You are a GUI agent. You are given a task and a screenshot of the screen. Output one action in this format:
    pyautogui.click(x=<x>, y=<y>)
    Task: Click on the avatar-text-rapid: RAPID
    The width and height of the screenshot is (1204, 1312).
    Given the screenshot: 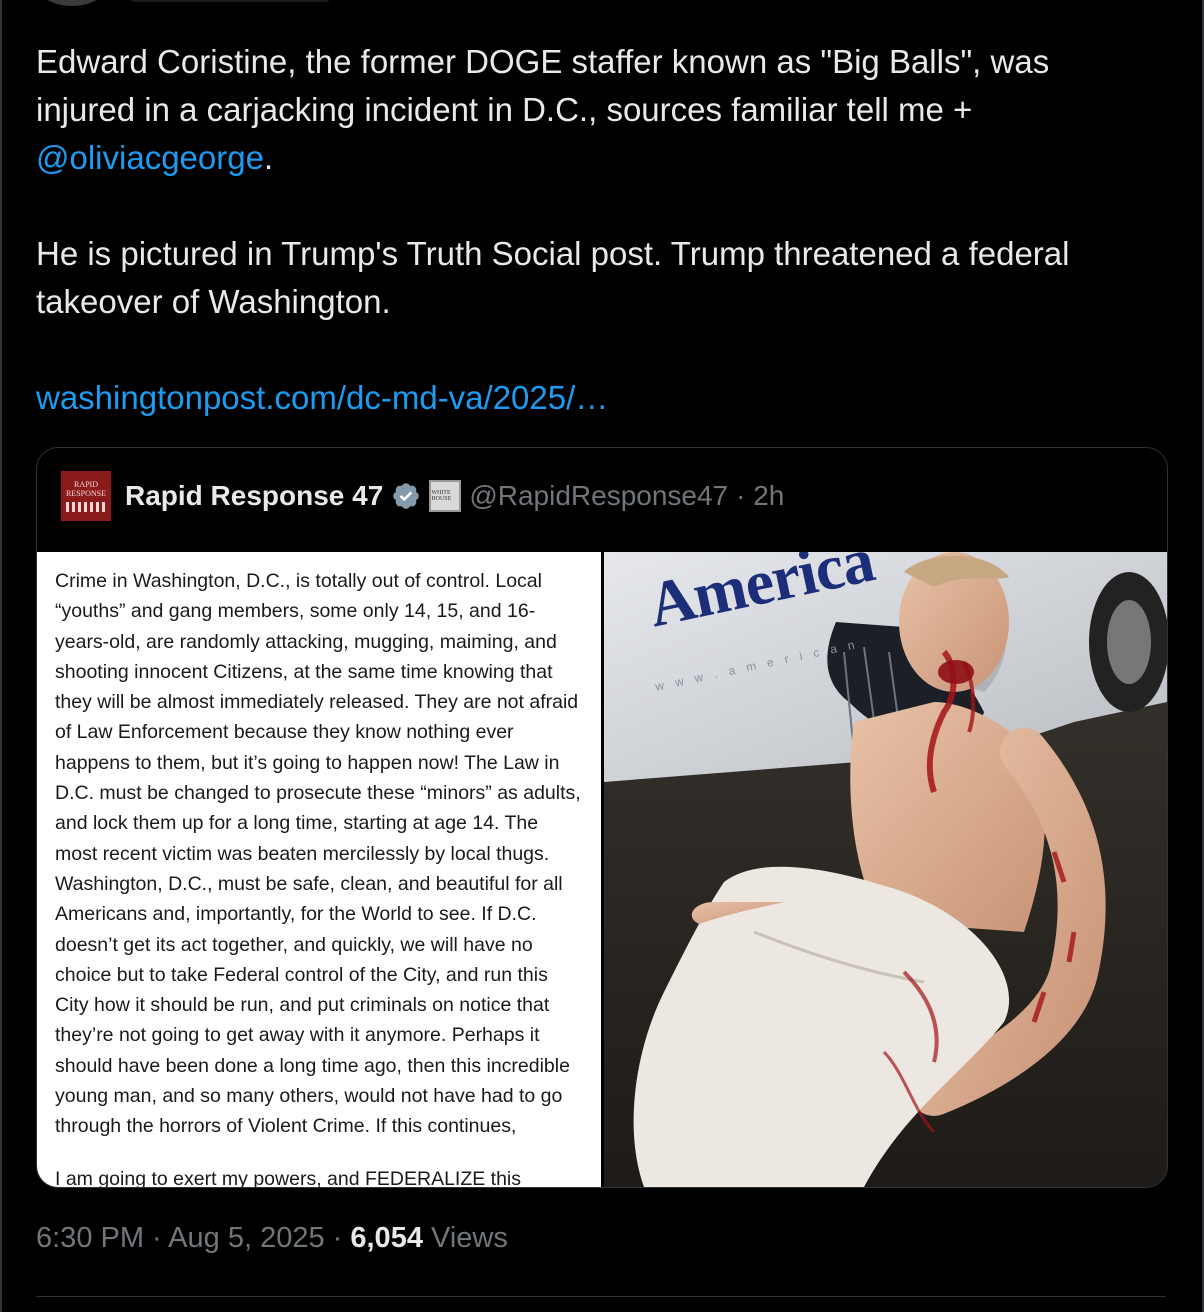 What is the action you would take?
    pyautogui.click(x=85, y=484)
    